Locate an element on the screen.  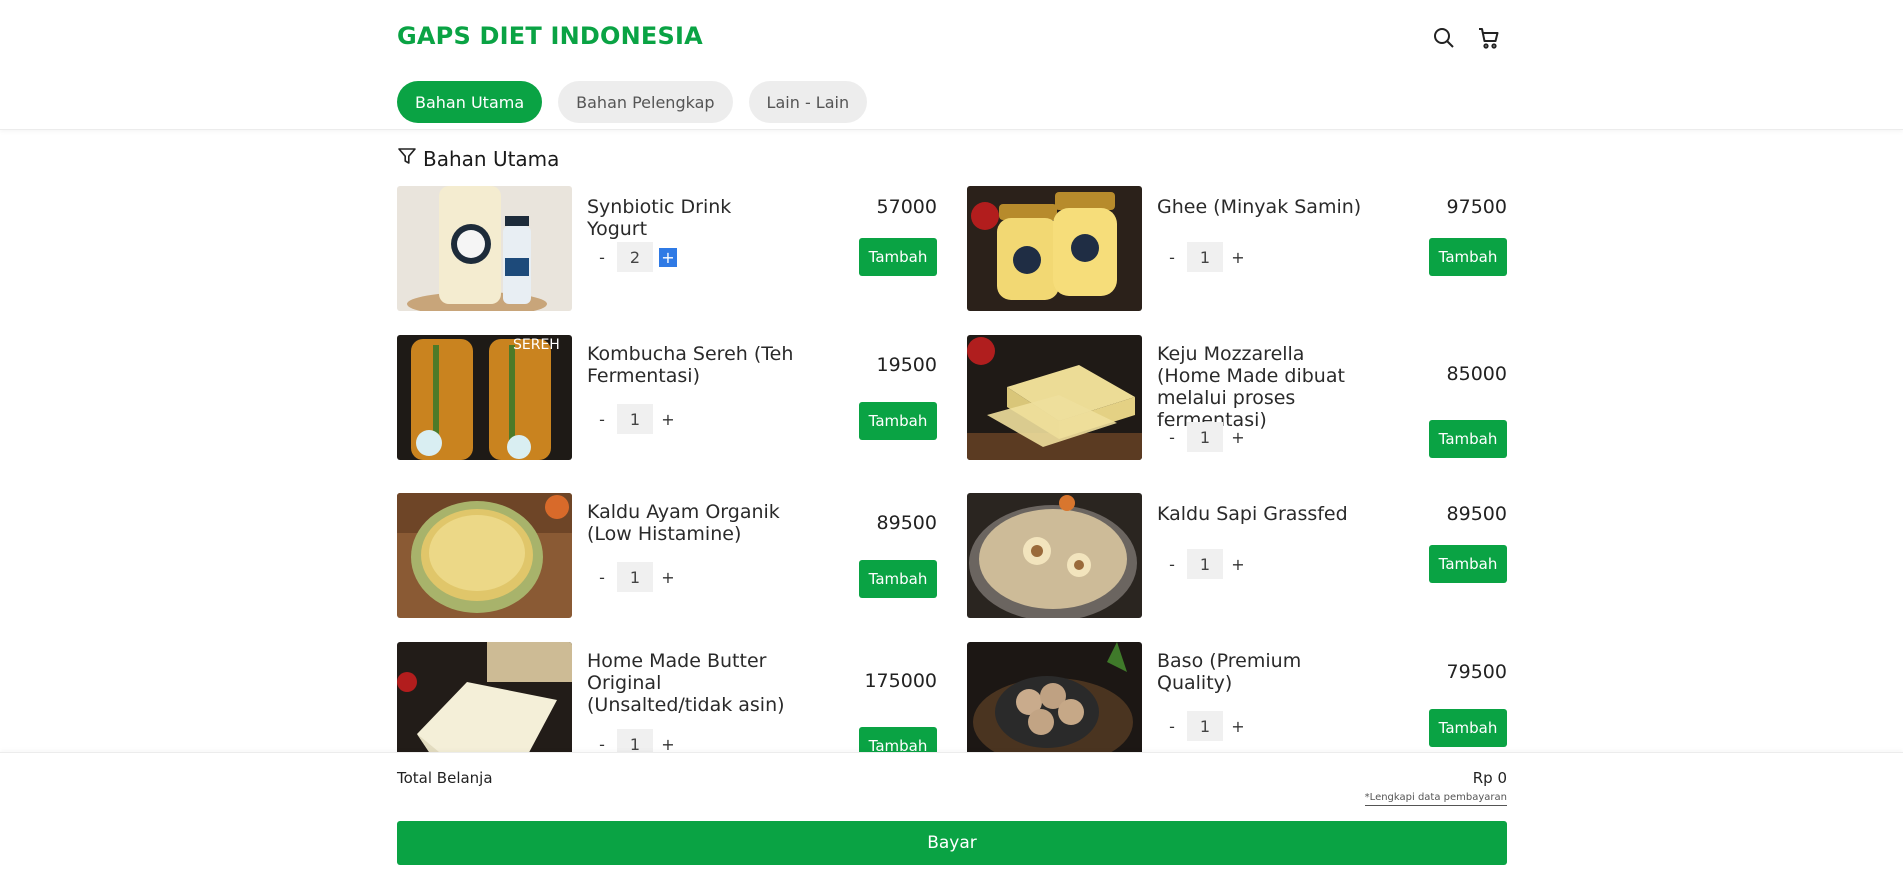
product-card: Ghee (Minyak Samin) 97500 - 1 + Tambah is located at coordinates (1237, 248).